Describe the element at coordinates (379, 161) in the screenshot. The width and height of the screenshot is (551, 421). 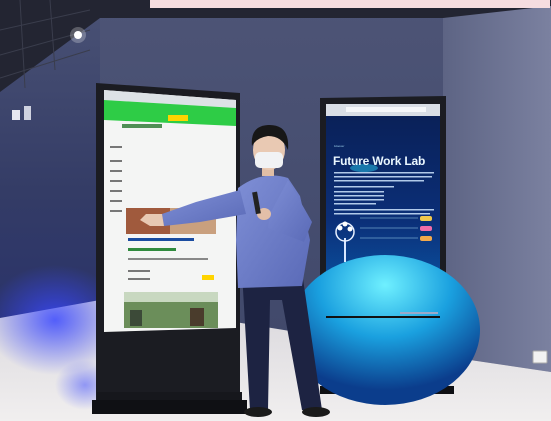
I see `right-screen-title: Future Work Lab` at that location.